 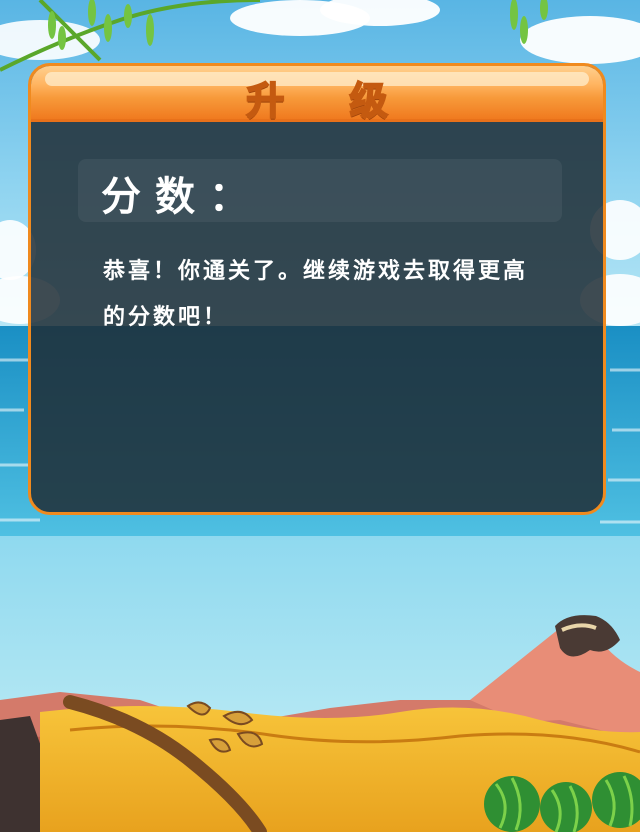 What do you see at coordinates (182, 197) in the screenshot?
I see `score-label: 分数：` at bounding box center [182, 197].